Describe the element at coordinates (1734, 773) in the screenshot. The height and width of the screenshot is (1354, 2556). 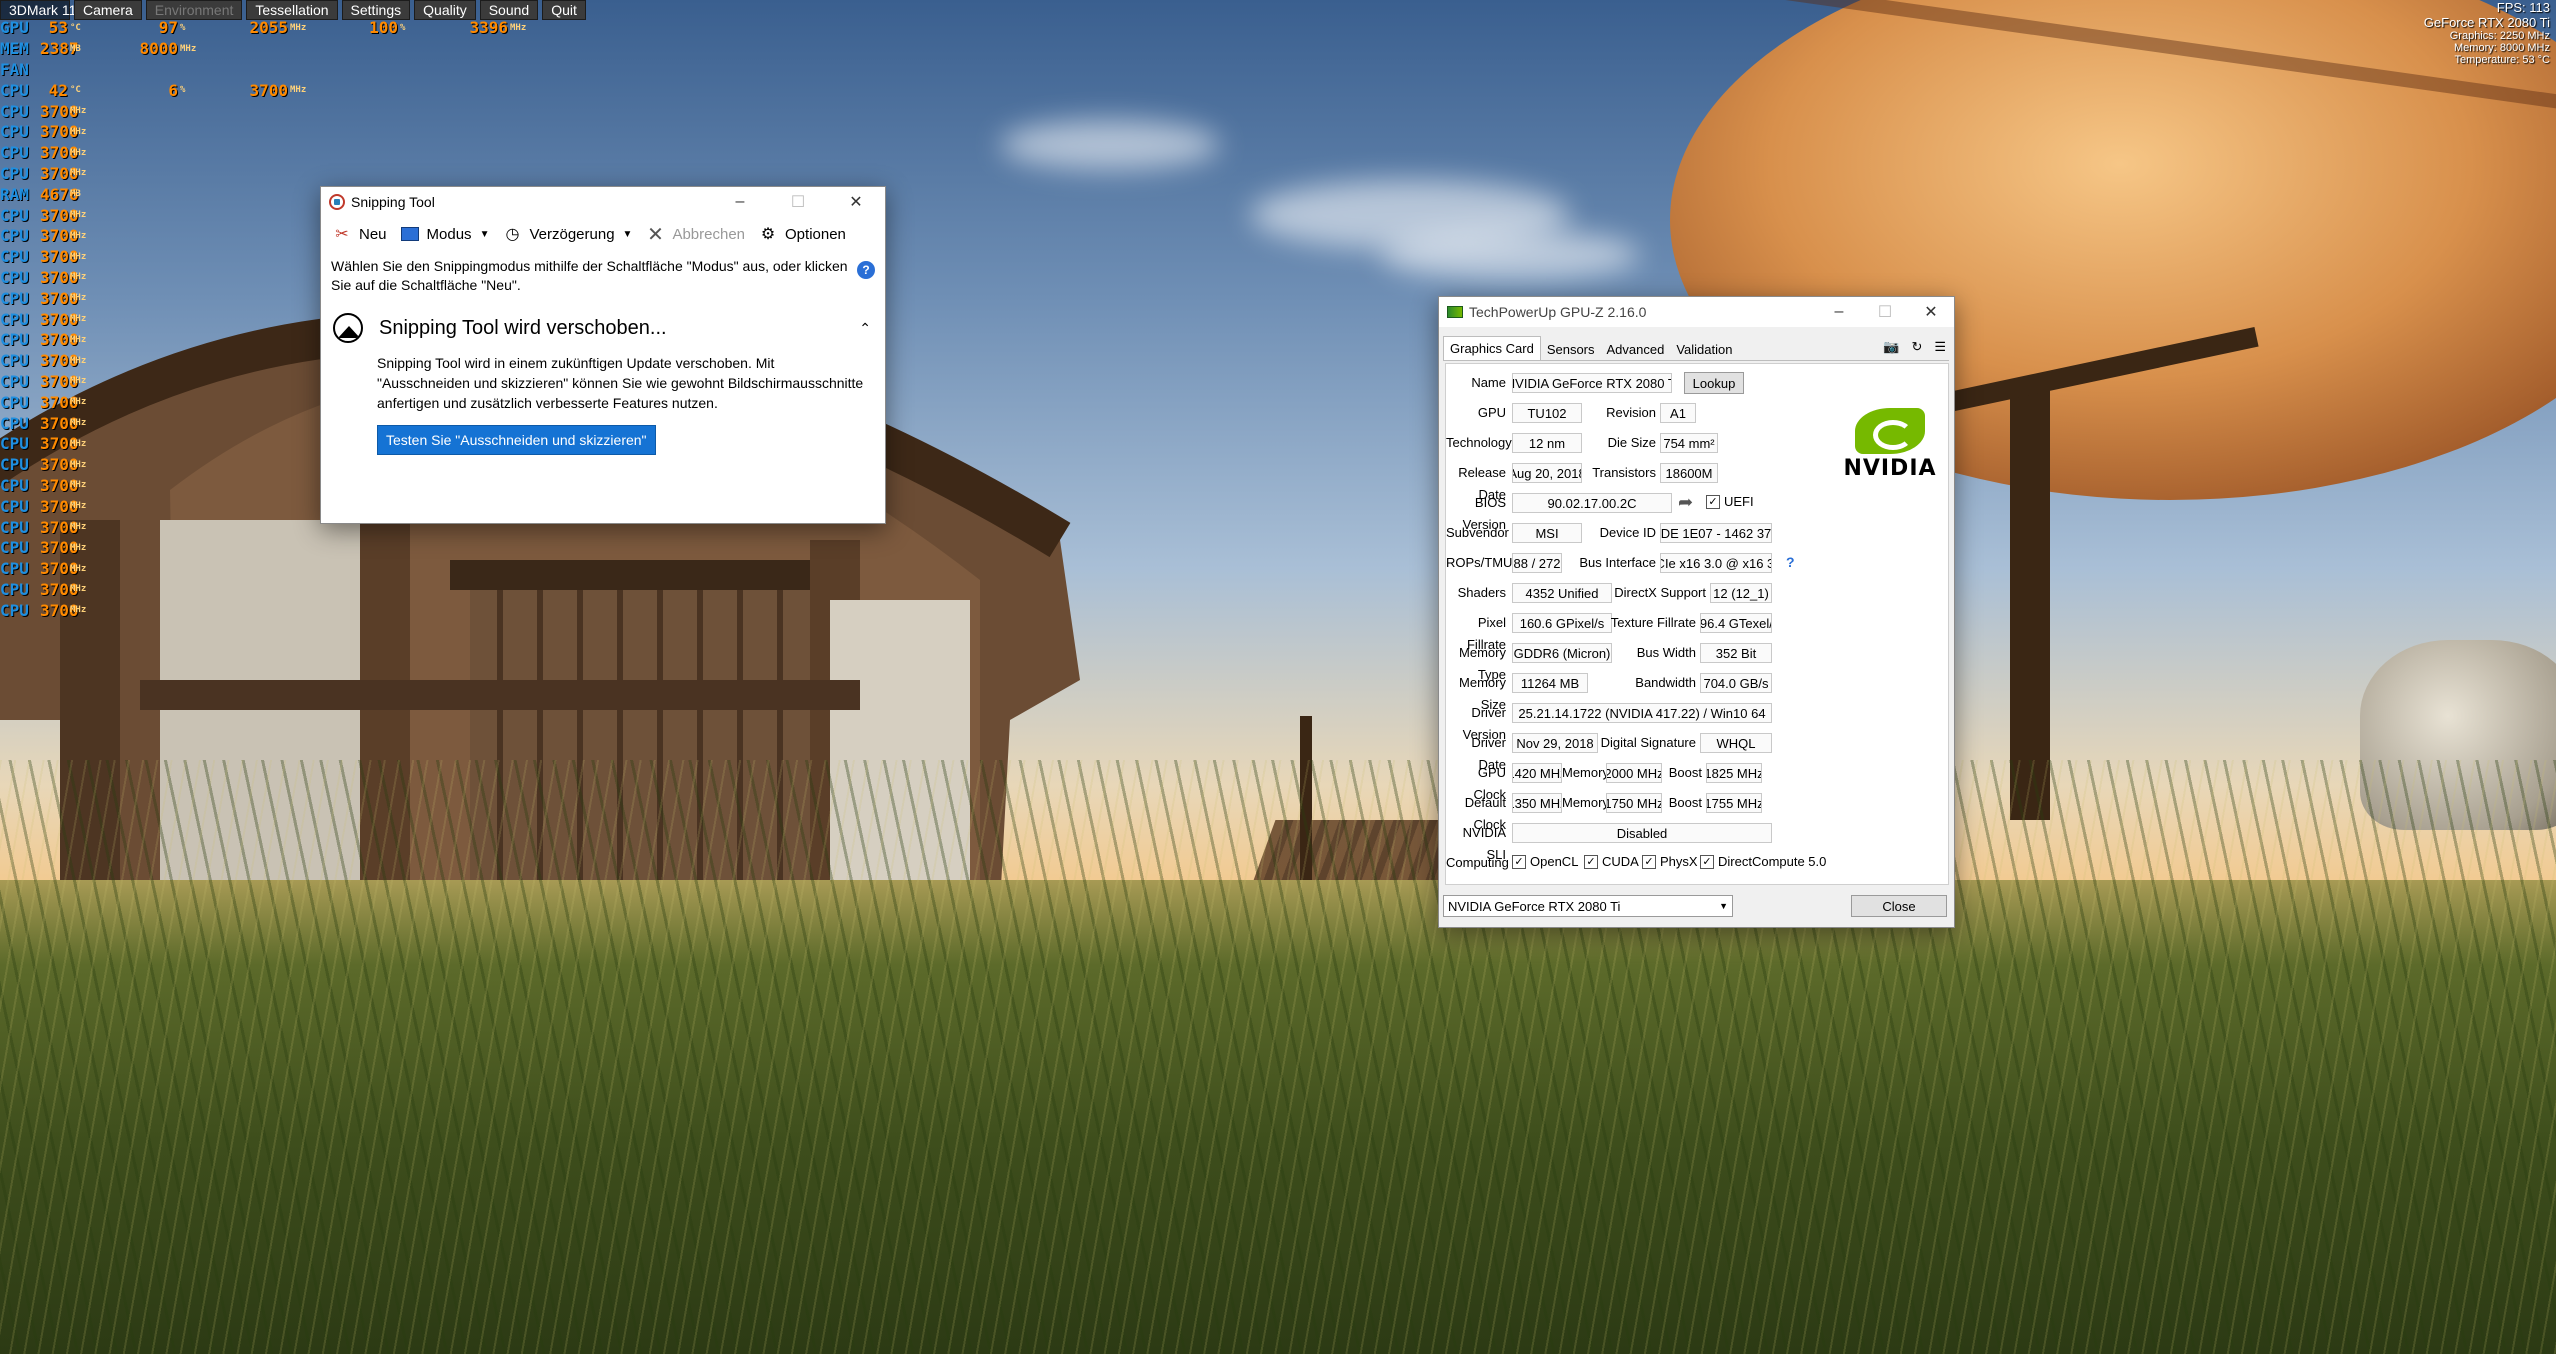
I see `boost-clock-value: 1825 MHz` at that location.